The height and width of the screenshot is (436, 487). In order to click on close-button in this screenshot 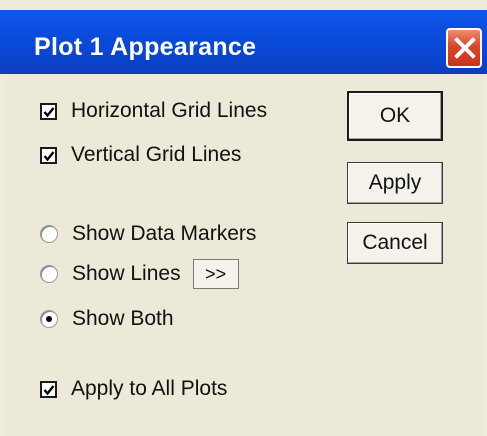, I will do `click(464, 48)`.